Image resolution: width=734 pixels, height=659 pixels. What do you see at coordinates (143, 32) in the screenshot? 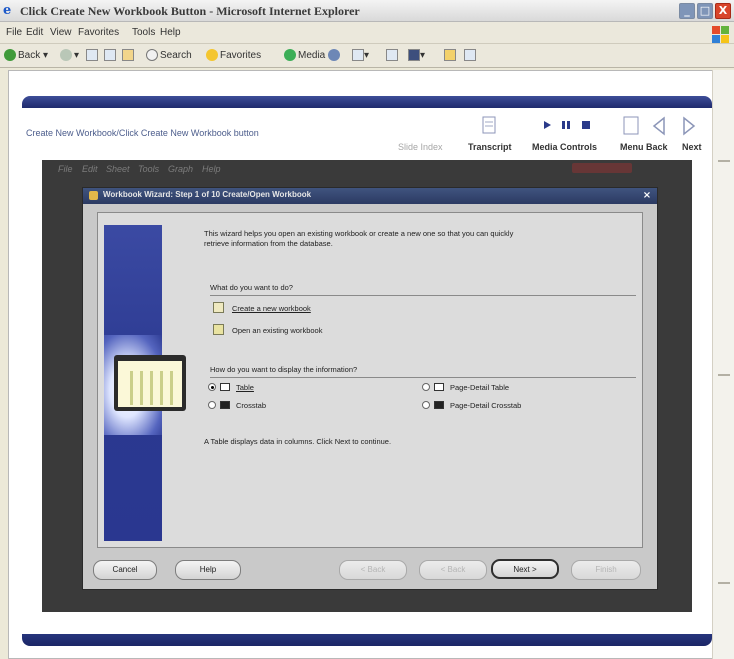
I see `menu-tools: Tools` at bounding box center [143, 32].